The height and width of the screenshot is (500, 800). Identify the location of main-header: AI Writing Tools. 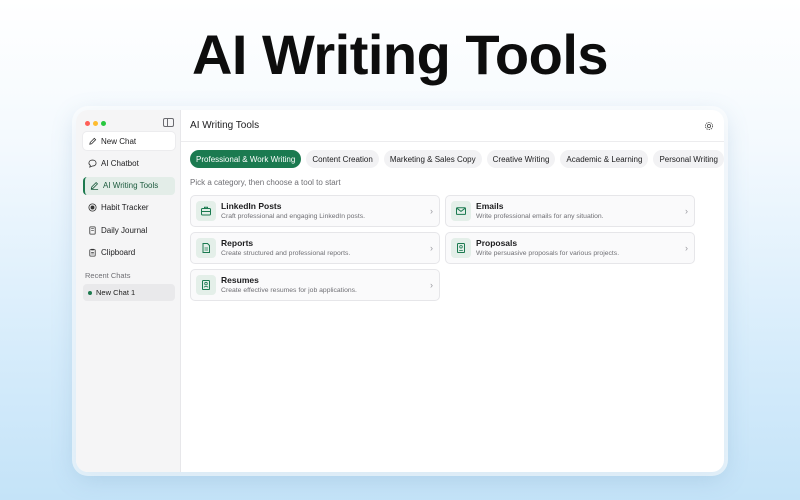
(452, 126).